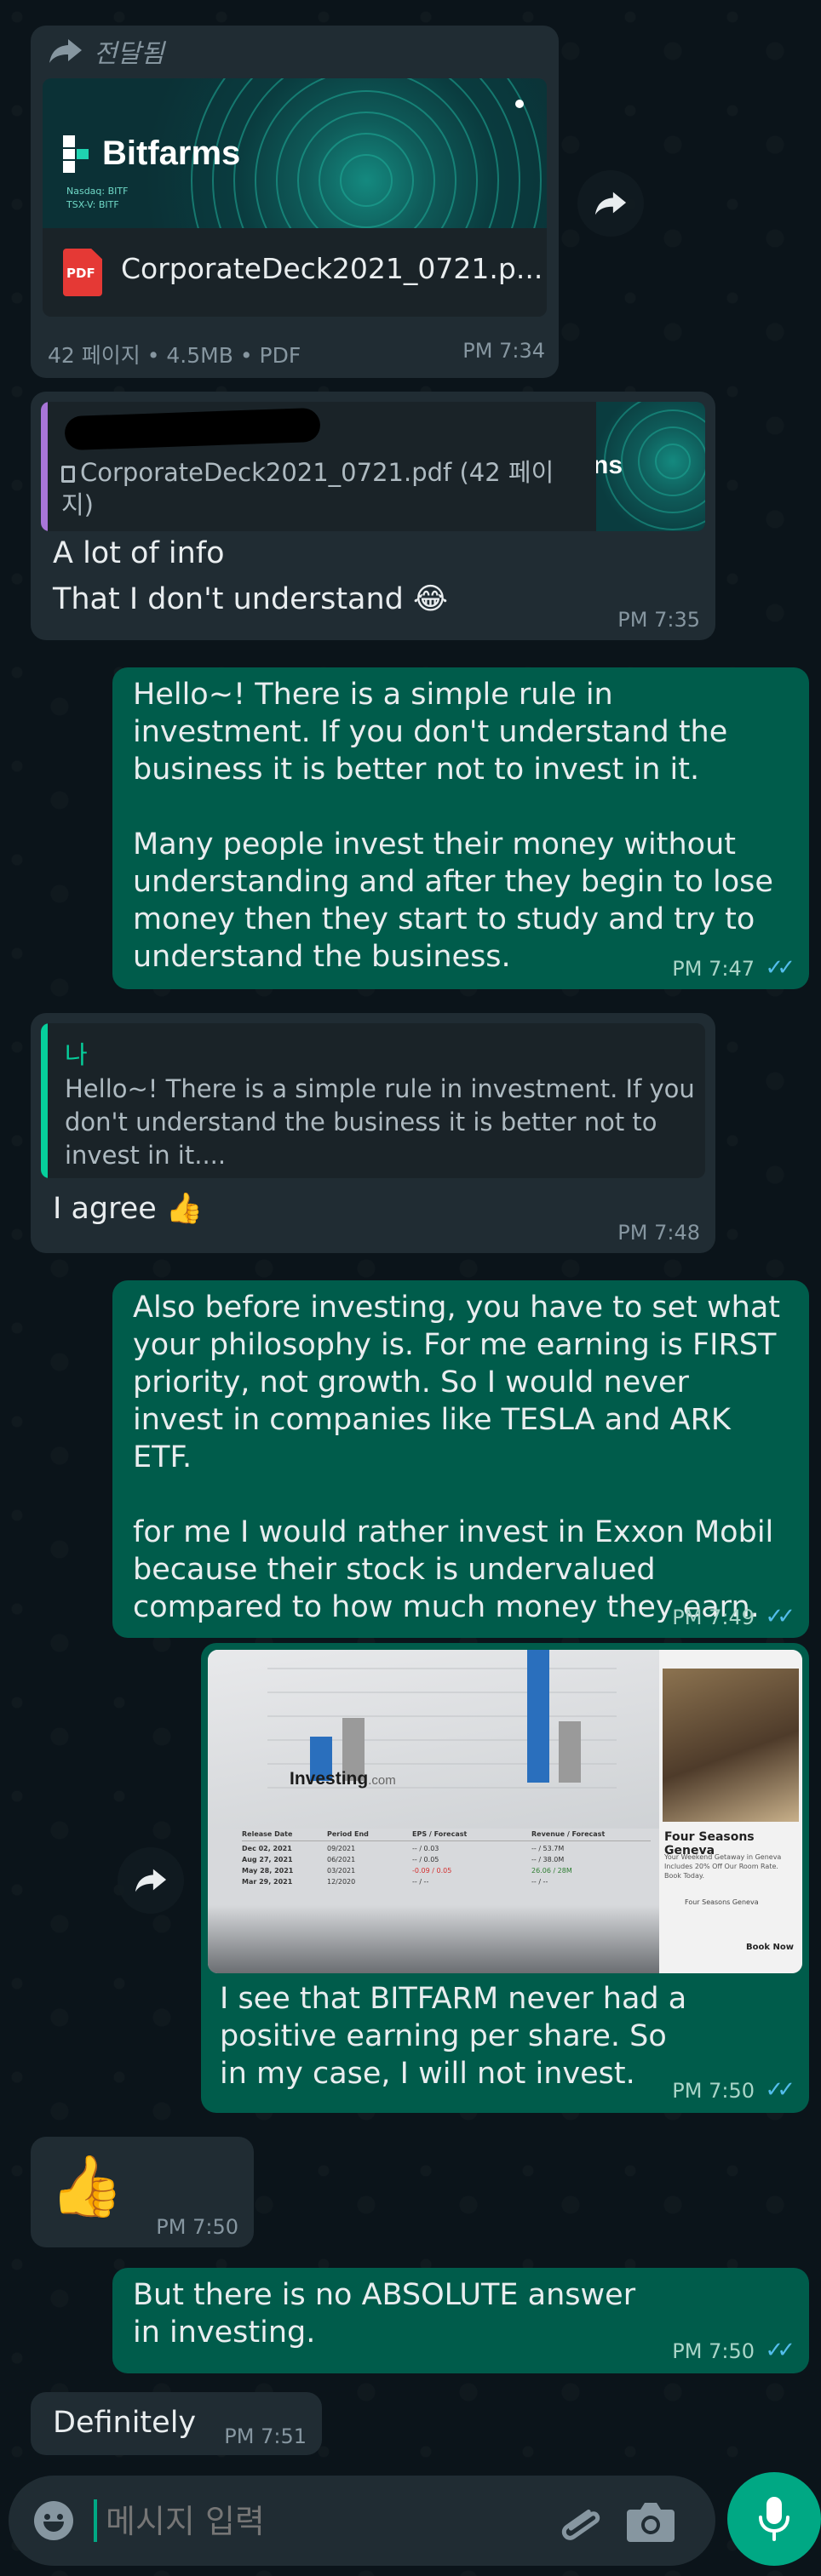 This screenshot has height=2576, width=821. What do you see at coordinates (68, 475) in the screenshot?
I see `document-icon` at bounding box center [68, 475].